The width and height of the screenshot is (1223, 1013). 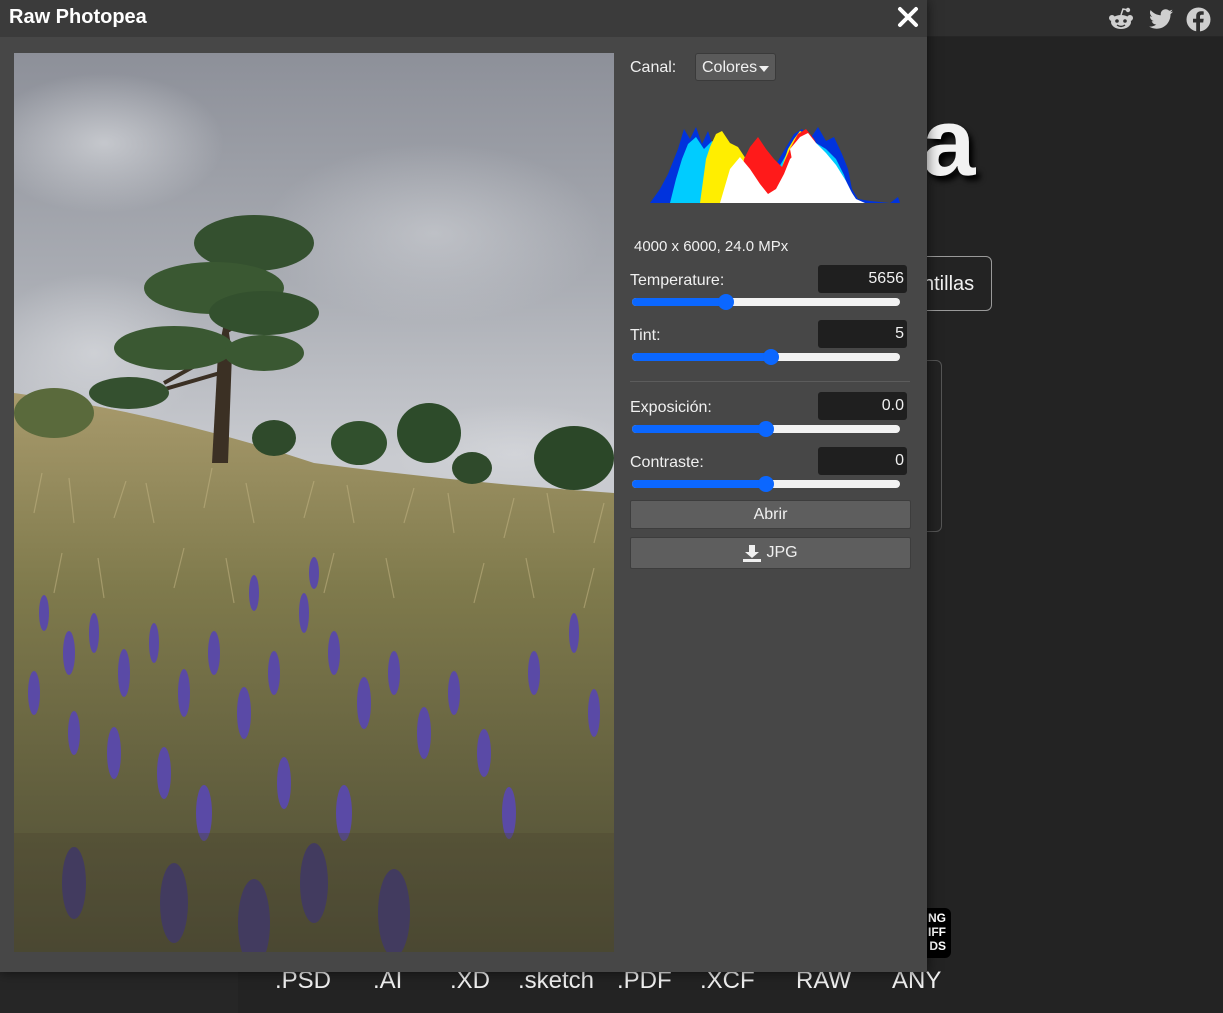 What do you see at coordinates (775, 165) in the screenshot?
I see `histogram` at bounding box center [775, 165].